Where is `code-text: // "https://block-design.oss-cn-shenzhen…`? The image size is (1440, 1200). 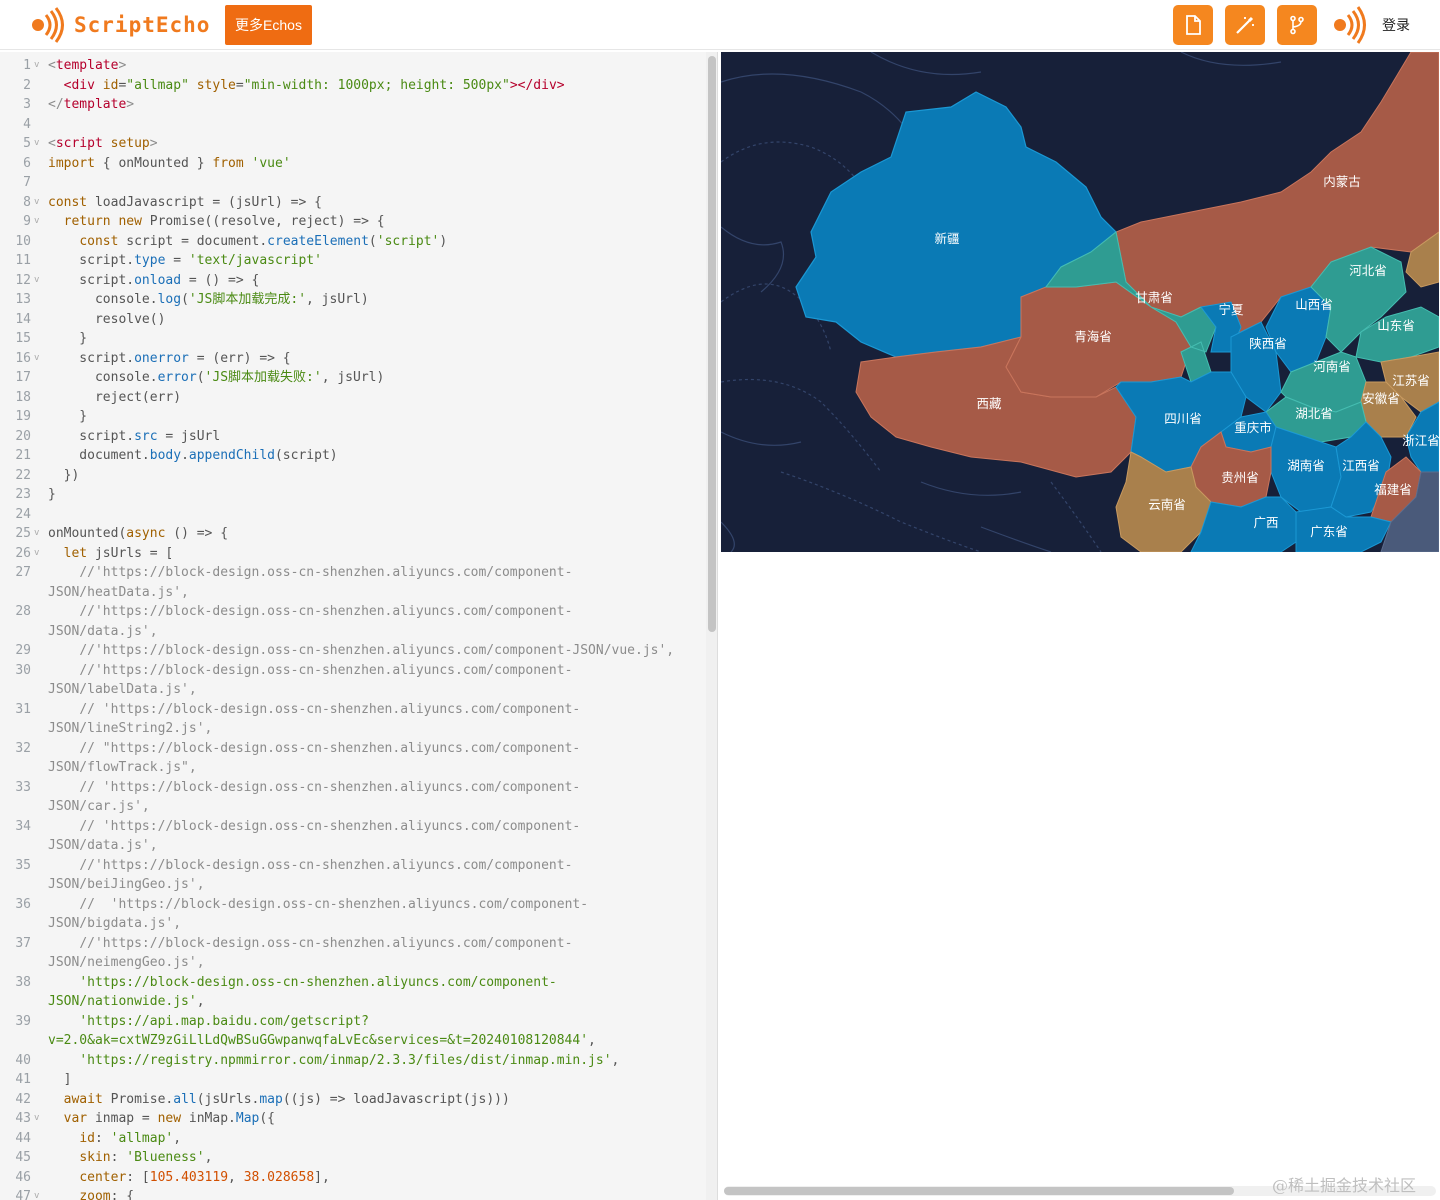 code-text: // "https://block-design.oss-cn-shenzhen… is located at coordinates (330, 748).